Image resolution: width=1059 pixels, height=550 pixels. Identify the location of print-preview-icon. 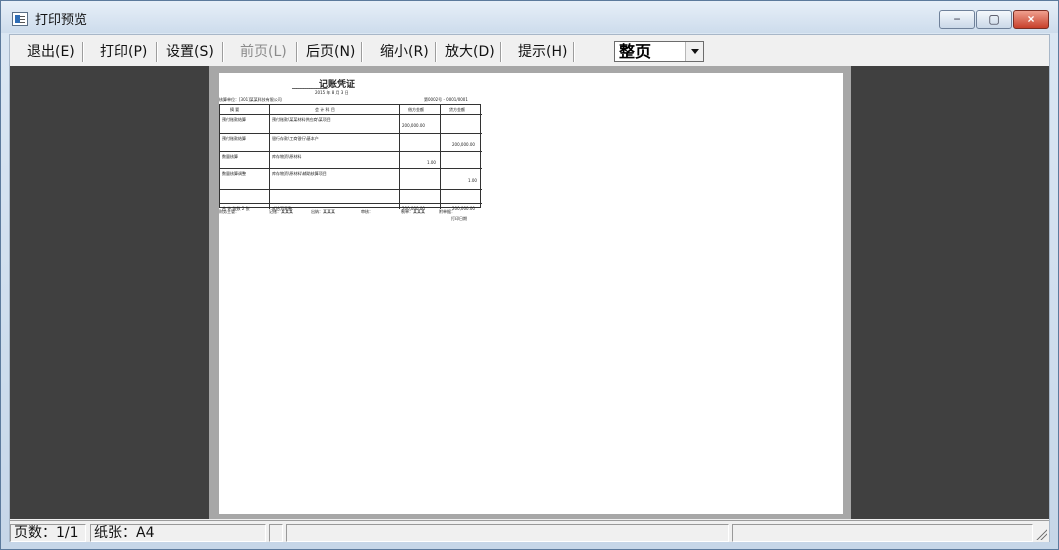
(20, 19).